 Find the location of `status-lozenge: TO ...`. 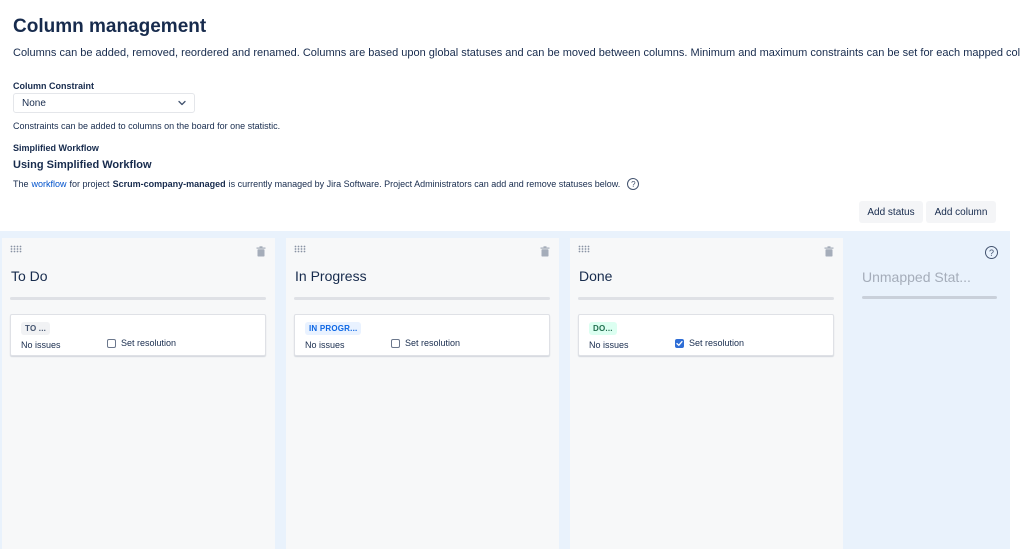

status-lozenge: TO ... is located at coordinates (36, 328).